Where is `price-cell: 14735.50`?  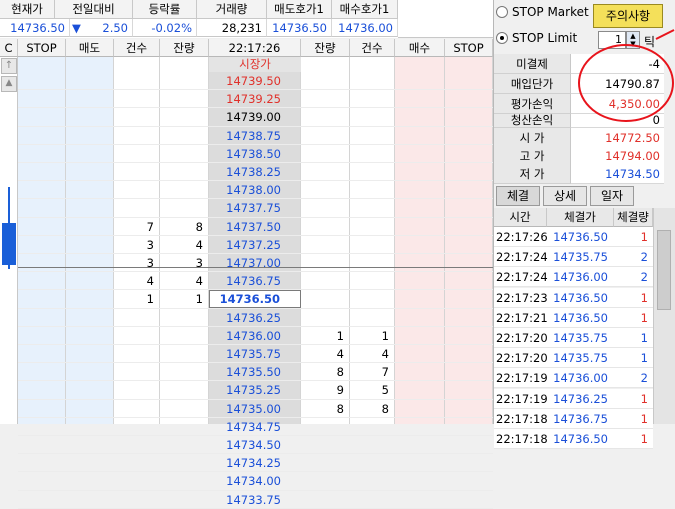 price-cell: 14735.50 is located at coordinates (255, 372).